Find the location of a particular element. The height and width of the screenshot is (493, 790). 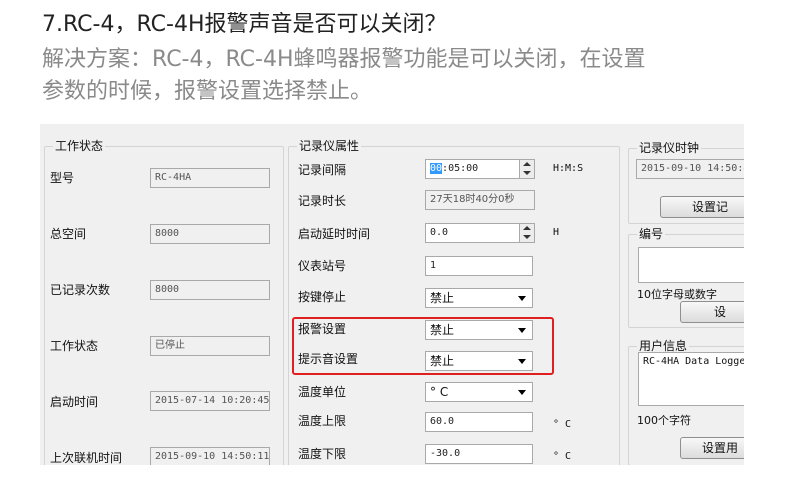

temp-unit-select: ° C is located at coordinates (479, 392).